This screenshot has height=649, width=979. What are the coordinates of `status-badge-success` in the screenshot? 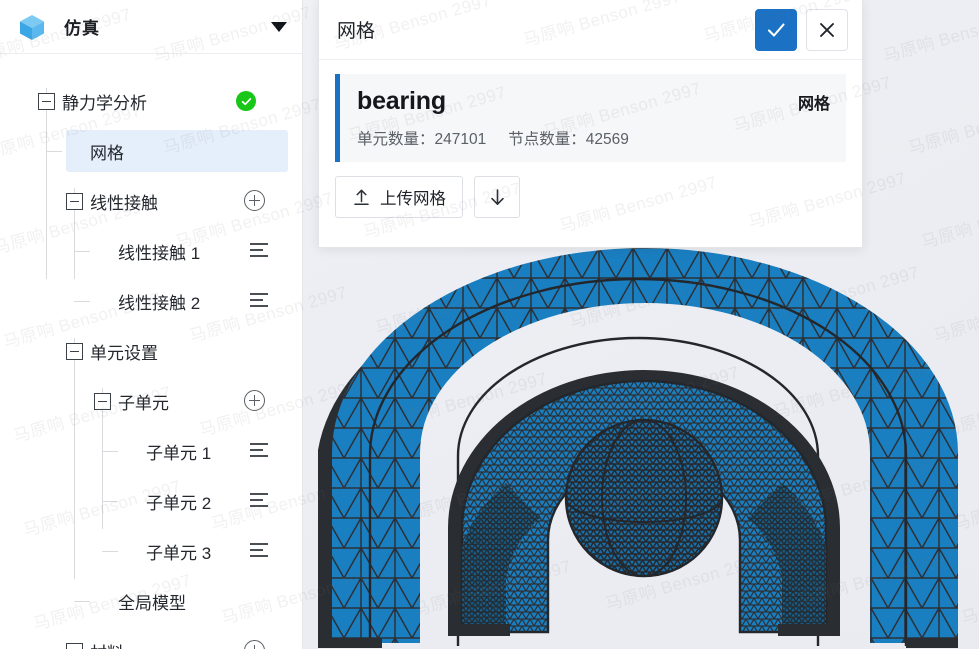 It's located at (246, 101).